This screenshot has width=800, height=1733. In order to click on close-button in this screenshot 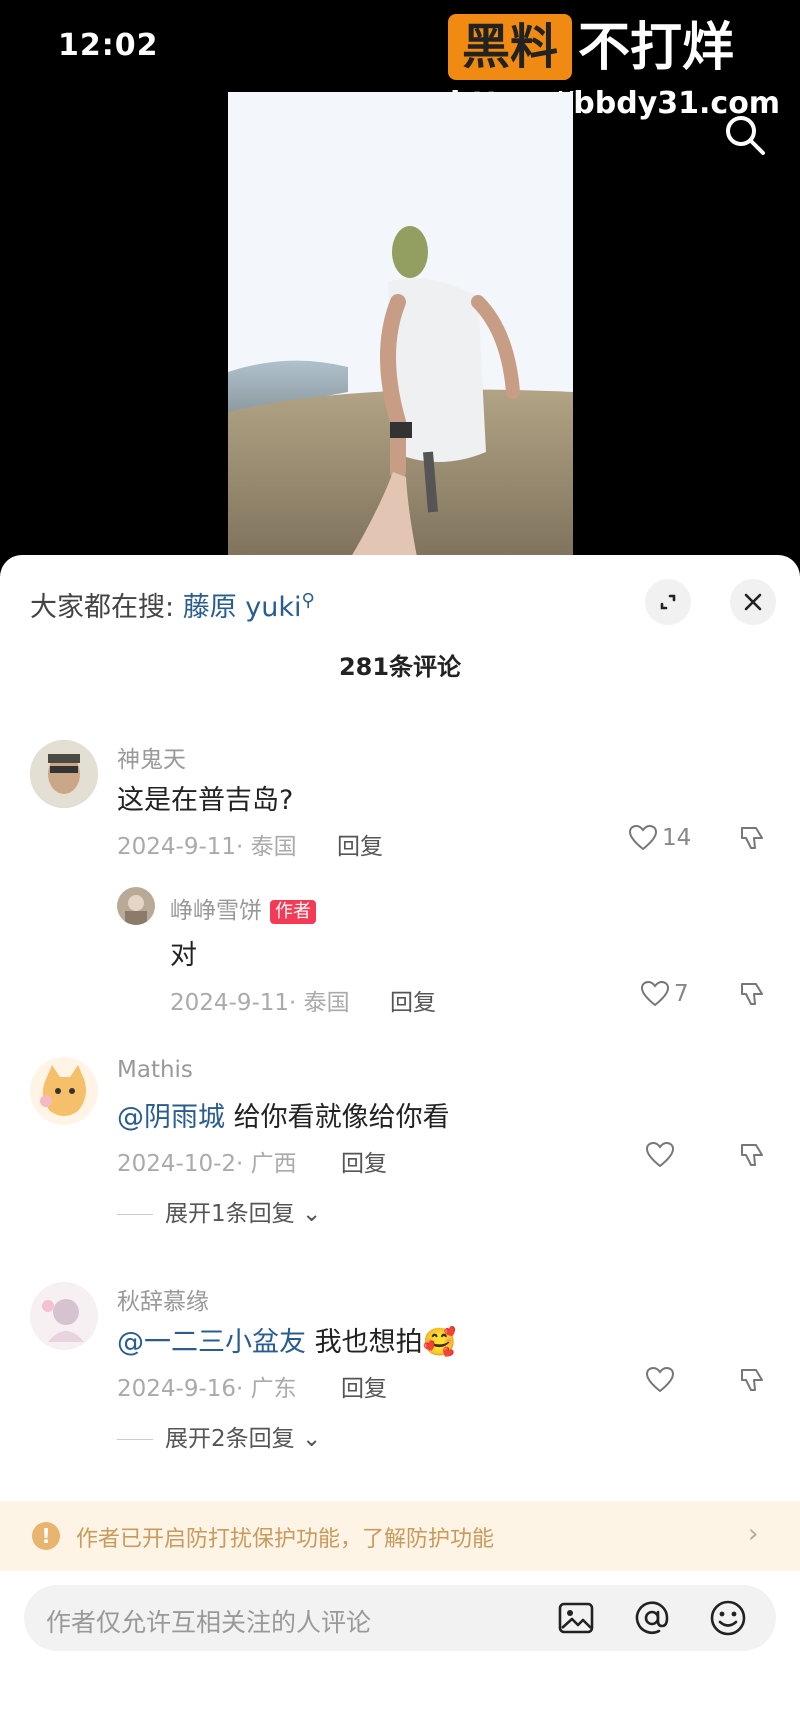, I will do `click(753, 602)`.